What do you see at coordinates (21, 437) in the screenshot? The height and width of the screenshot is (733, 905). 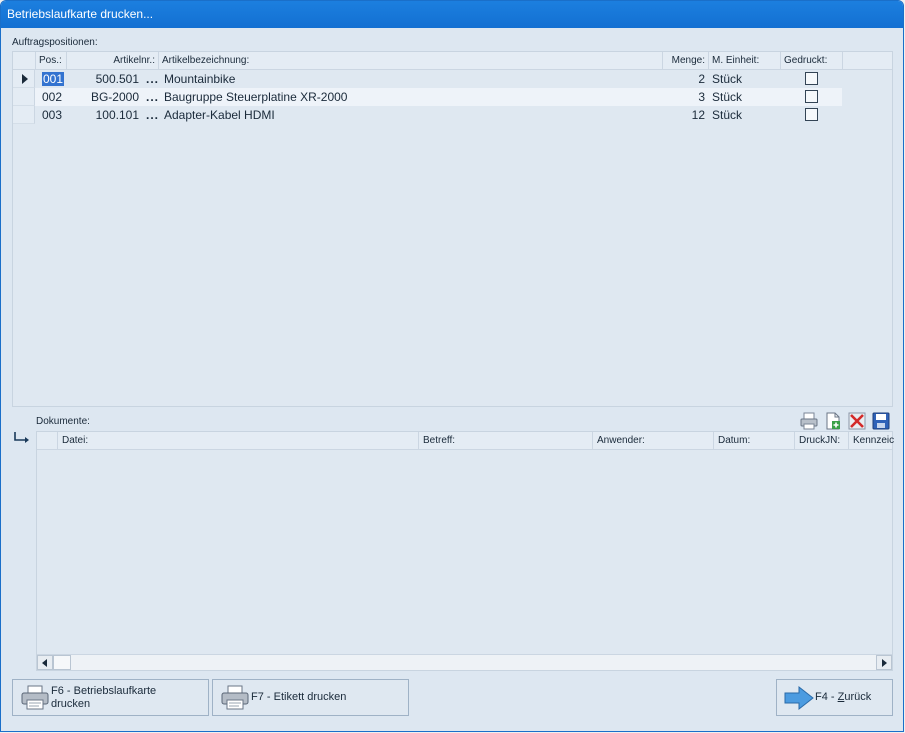 I see `linked-arrow-icon` at bounding box center [21, 437].